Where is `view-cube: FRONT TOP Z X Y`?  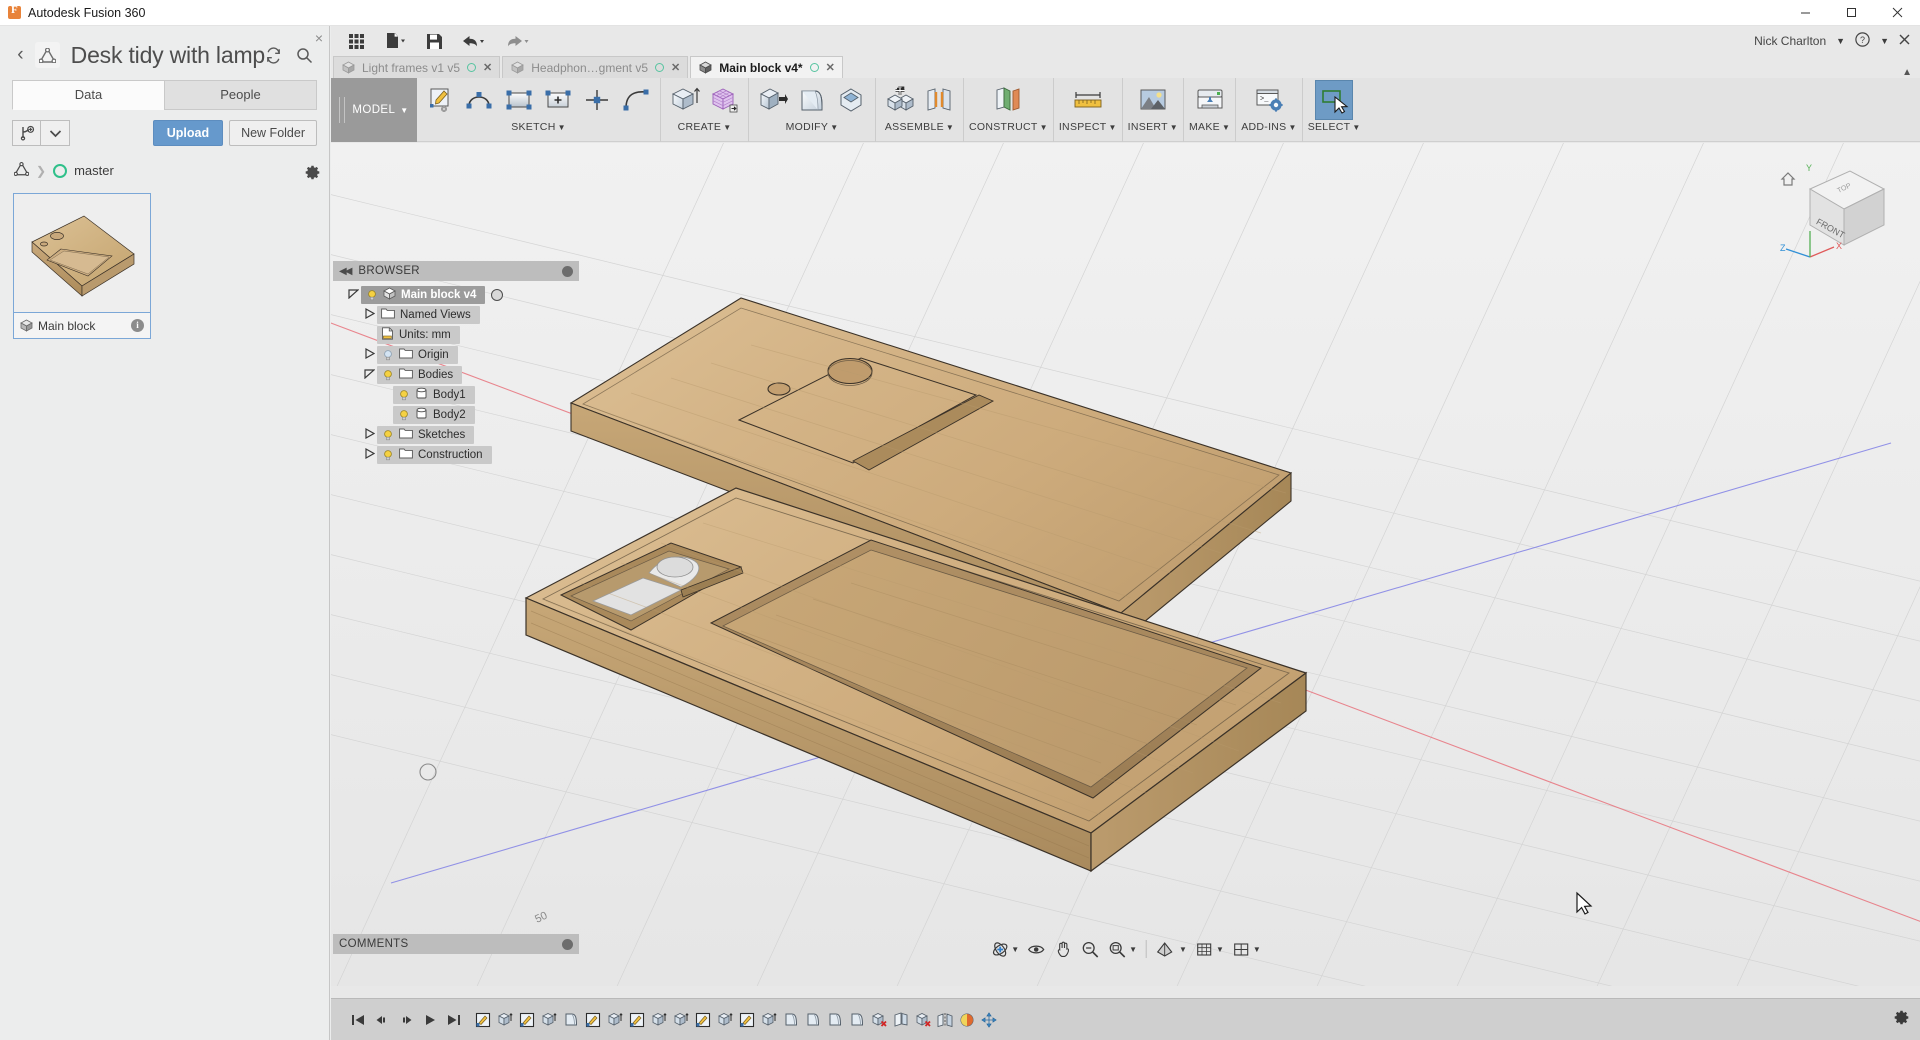
view-cube: FRONT TOP Z X Y is located at coordinates (1832, 216).